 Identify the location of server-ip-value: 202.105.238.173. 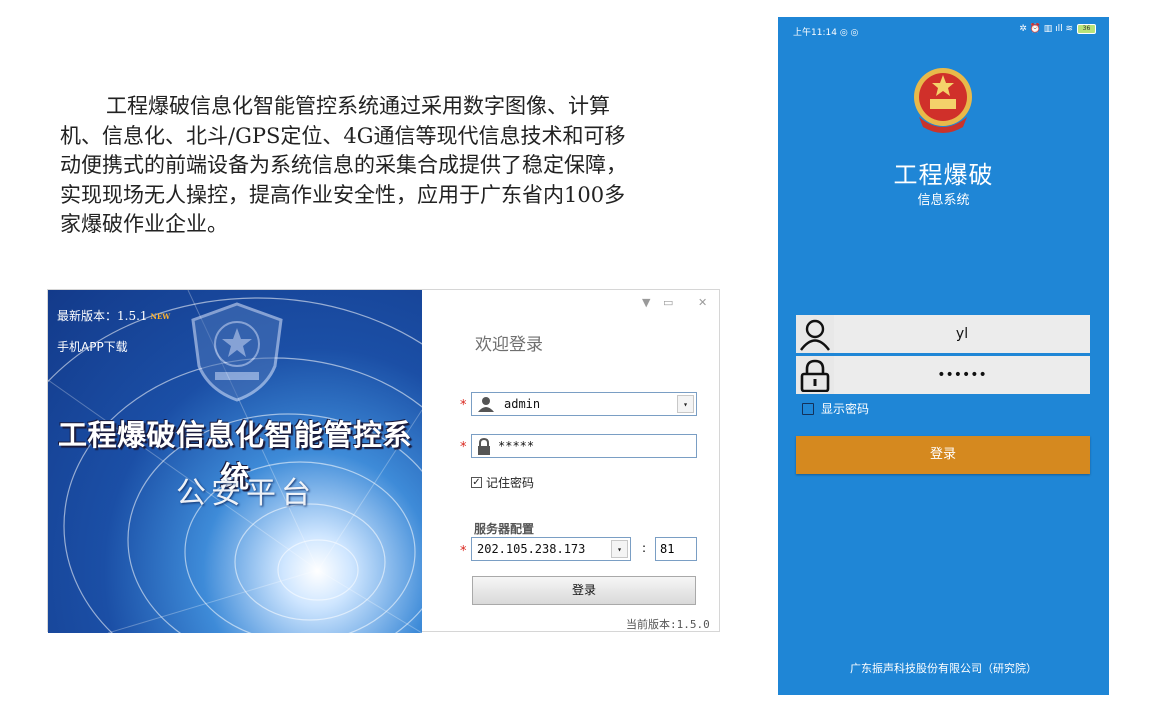
(531, 549).